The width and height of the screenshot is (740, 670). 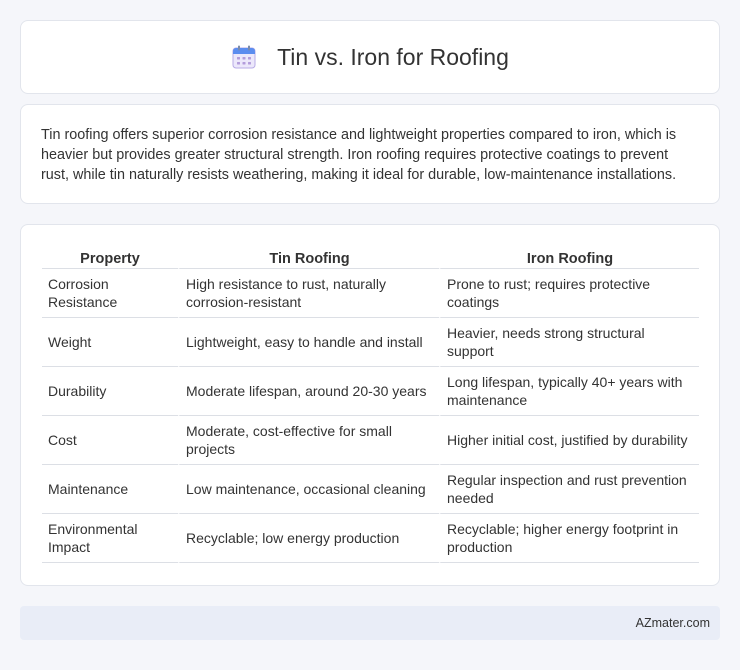 What do you see at coordinates (110, 391) in the screenshot?
I see `property-cell: Durability` at bounding box center [110, 391].